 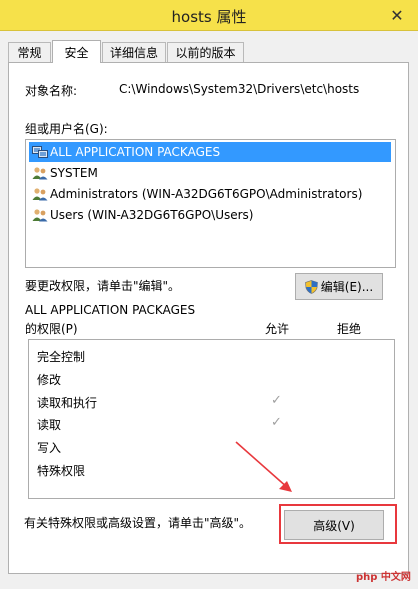 I want to click on permission-row-read-execute: 读取和执行, so click(x=67, y=402).